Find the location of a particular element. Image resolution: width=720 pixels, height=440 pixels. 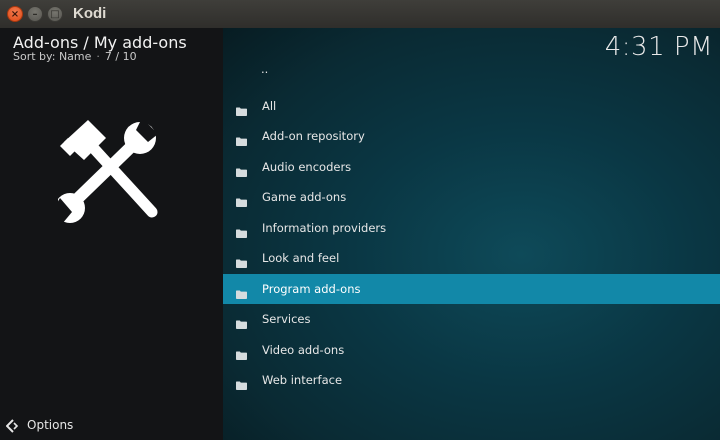

window-titlebar: × – □ Kodi is located at coordinates (360, 14).